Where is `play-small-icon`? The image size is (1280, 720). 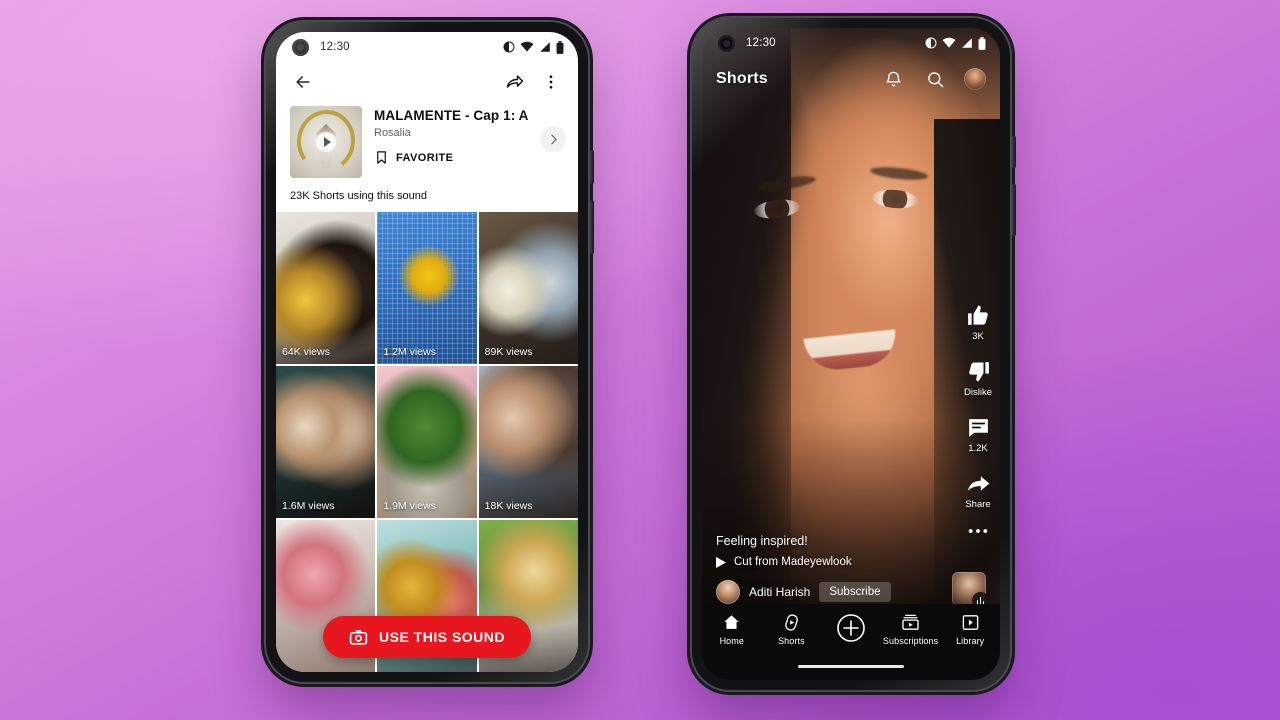
play-small-icon is located at coordinates (721, 562).